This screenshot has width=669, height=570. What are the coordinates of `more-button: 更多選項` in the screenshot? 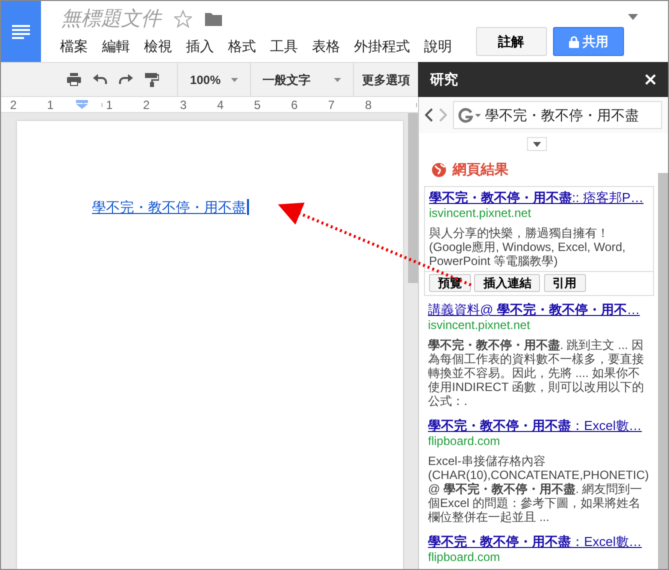 It's located at (386, 79).